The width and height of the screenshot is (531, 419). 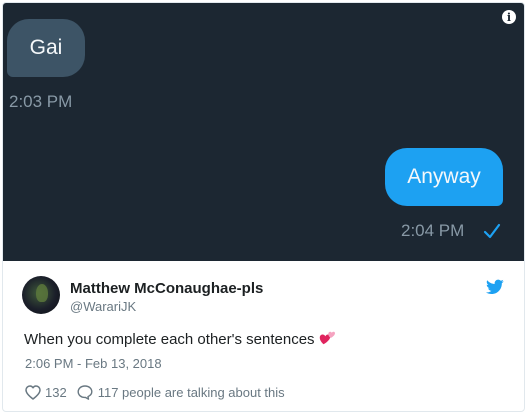 I want to click on outgoing-message-time: 2:04 PM, so click(x=433, y=230).